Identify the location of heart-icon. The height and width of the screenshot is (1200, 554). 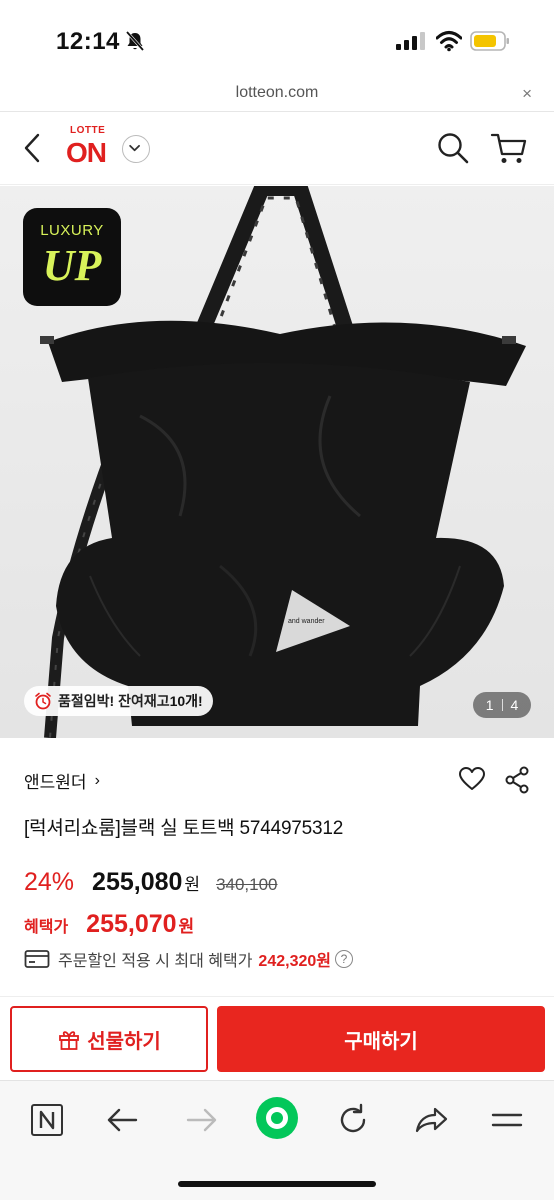
(472, 779).